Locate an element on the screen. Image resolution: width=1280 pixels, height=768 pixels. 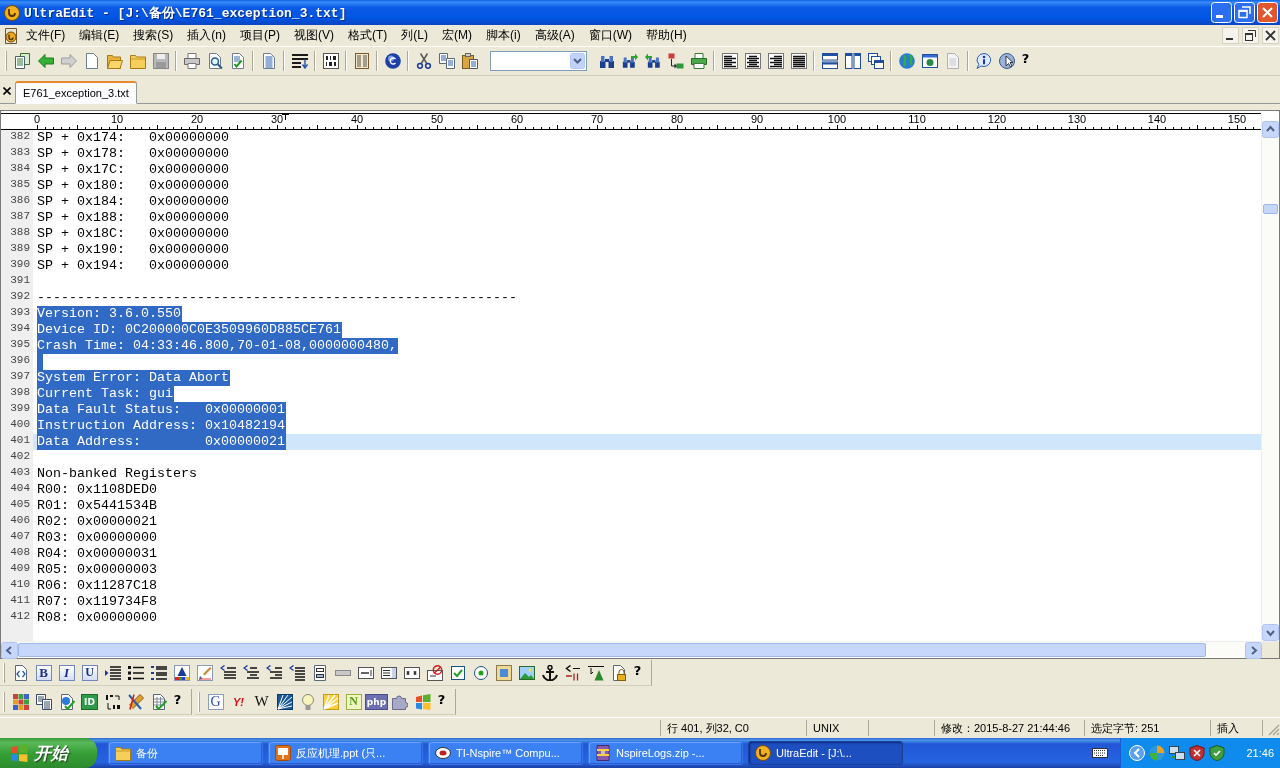
cascade-windows-icon is located at coordinates (875, 61).